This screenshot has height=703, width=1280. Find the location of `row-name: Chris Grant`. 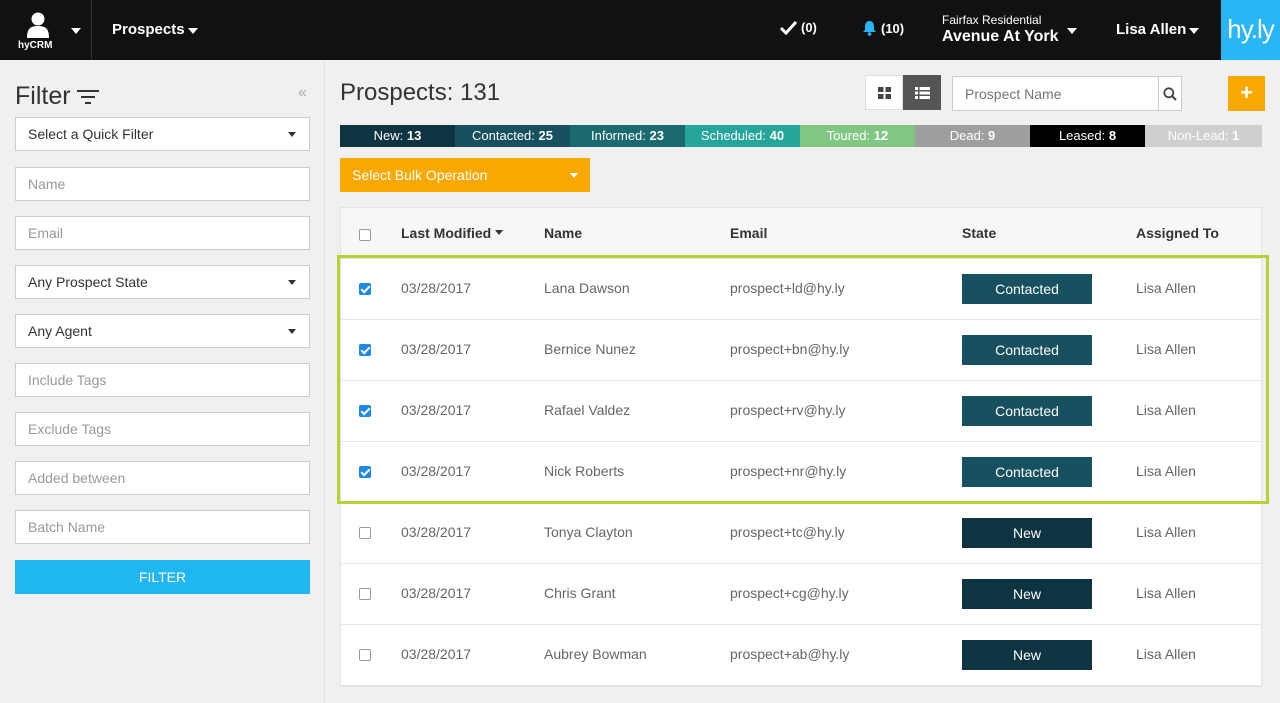

row-name: Chris Grant is located at coordinates (580, 593).